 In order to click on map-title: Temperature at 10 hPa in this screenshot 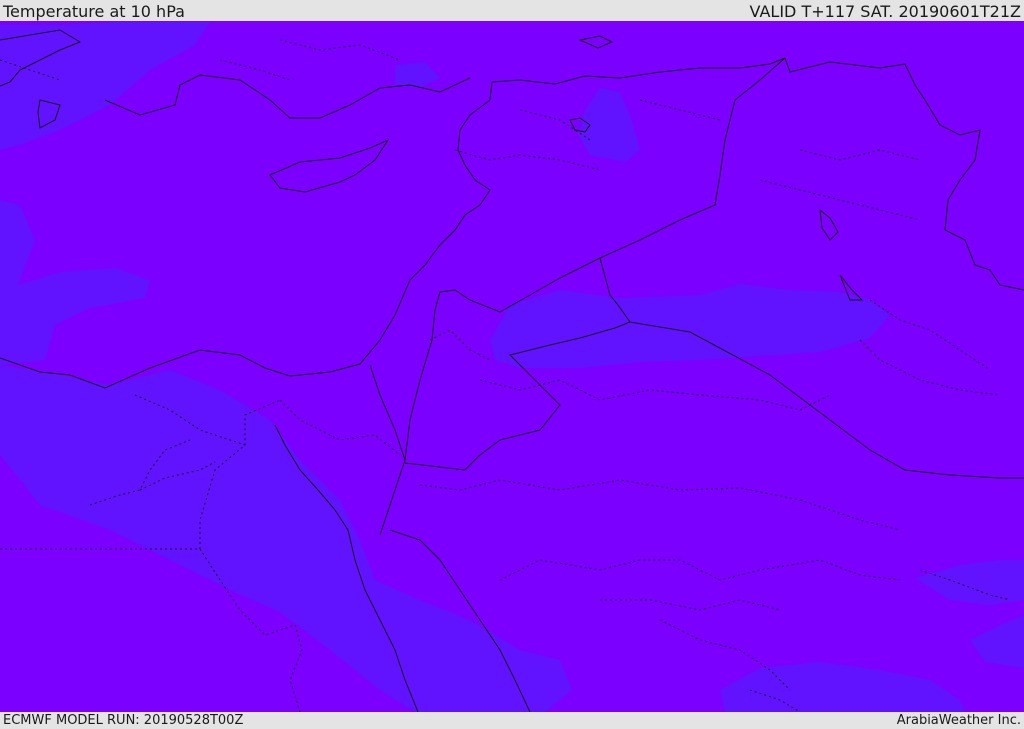, I will do `click(94, 11)`.